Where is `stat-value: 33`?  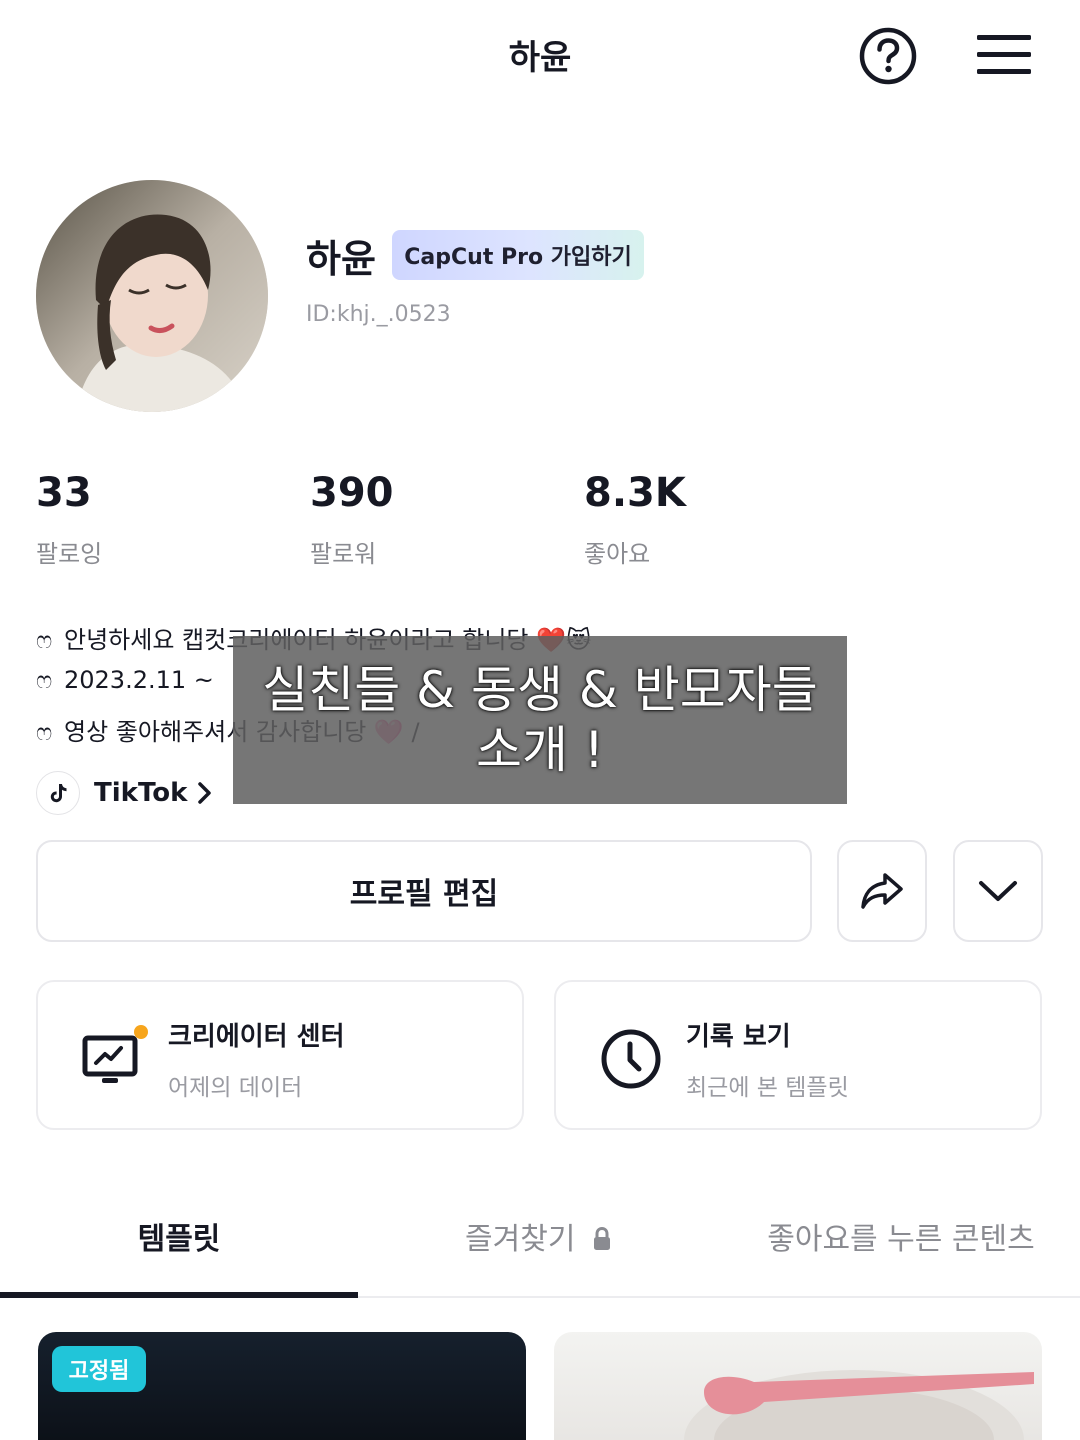
stat-value: 33 is located at coordinates (64, 493).